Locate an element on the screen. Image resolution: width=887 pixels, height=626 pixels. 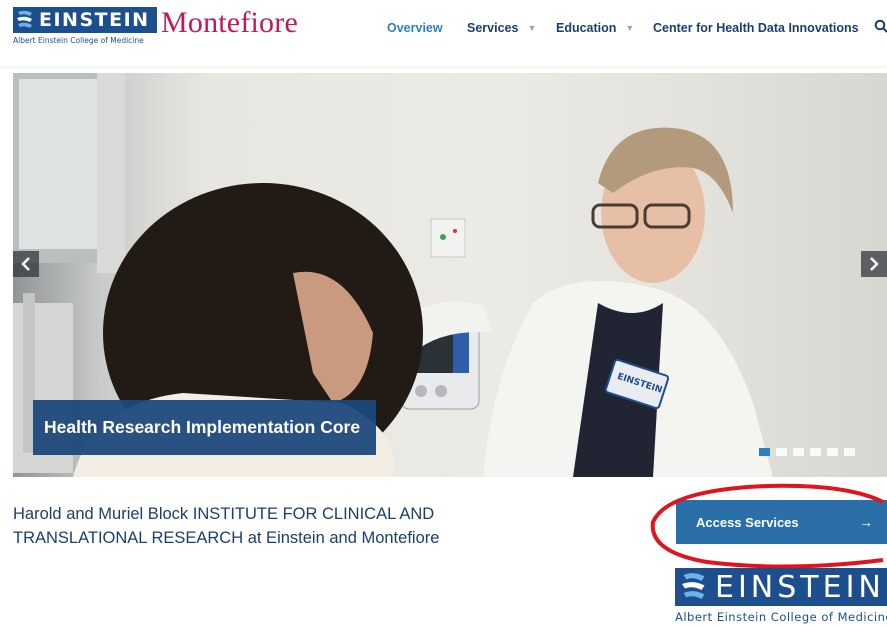
nav-education: Education ▼ is located at coordinates (595, 28).